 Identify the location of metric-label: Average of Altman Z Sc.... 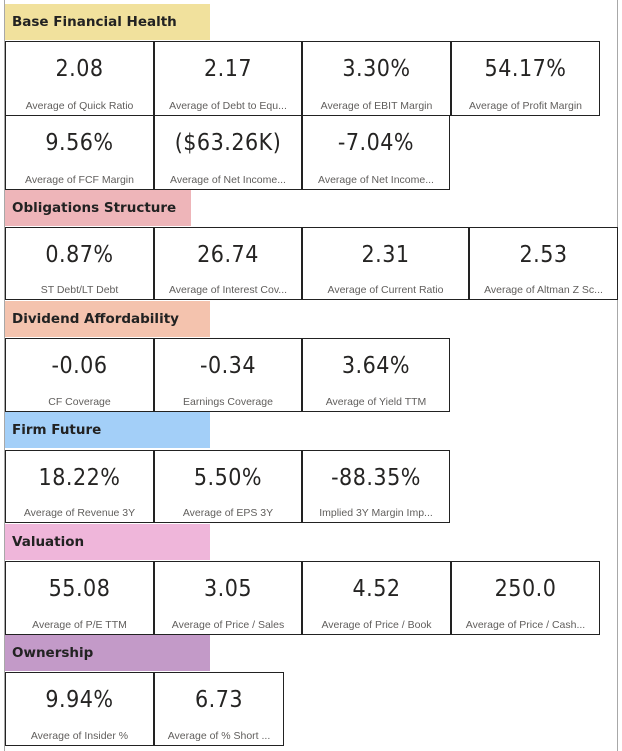
(543, 290).